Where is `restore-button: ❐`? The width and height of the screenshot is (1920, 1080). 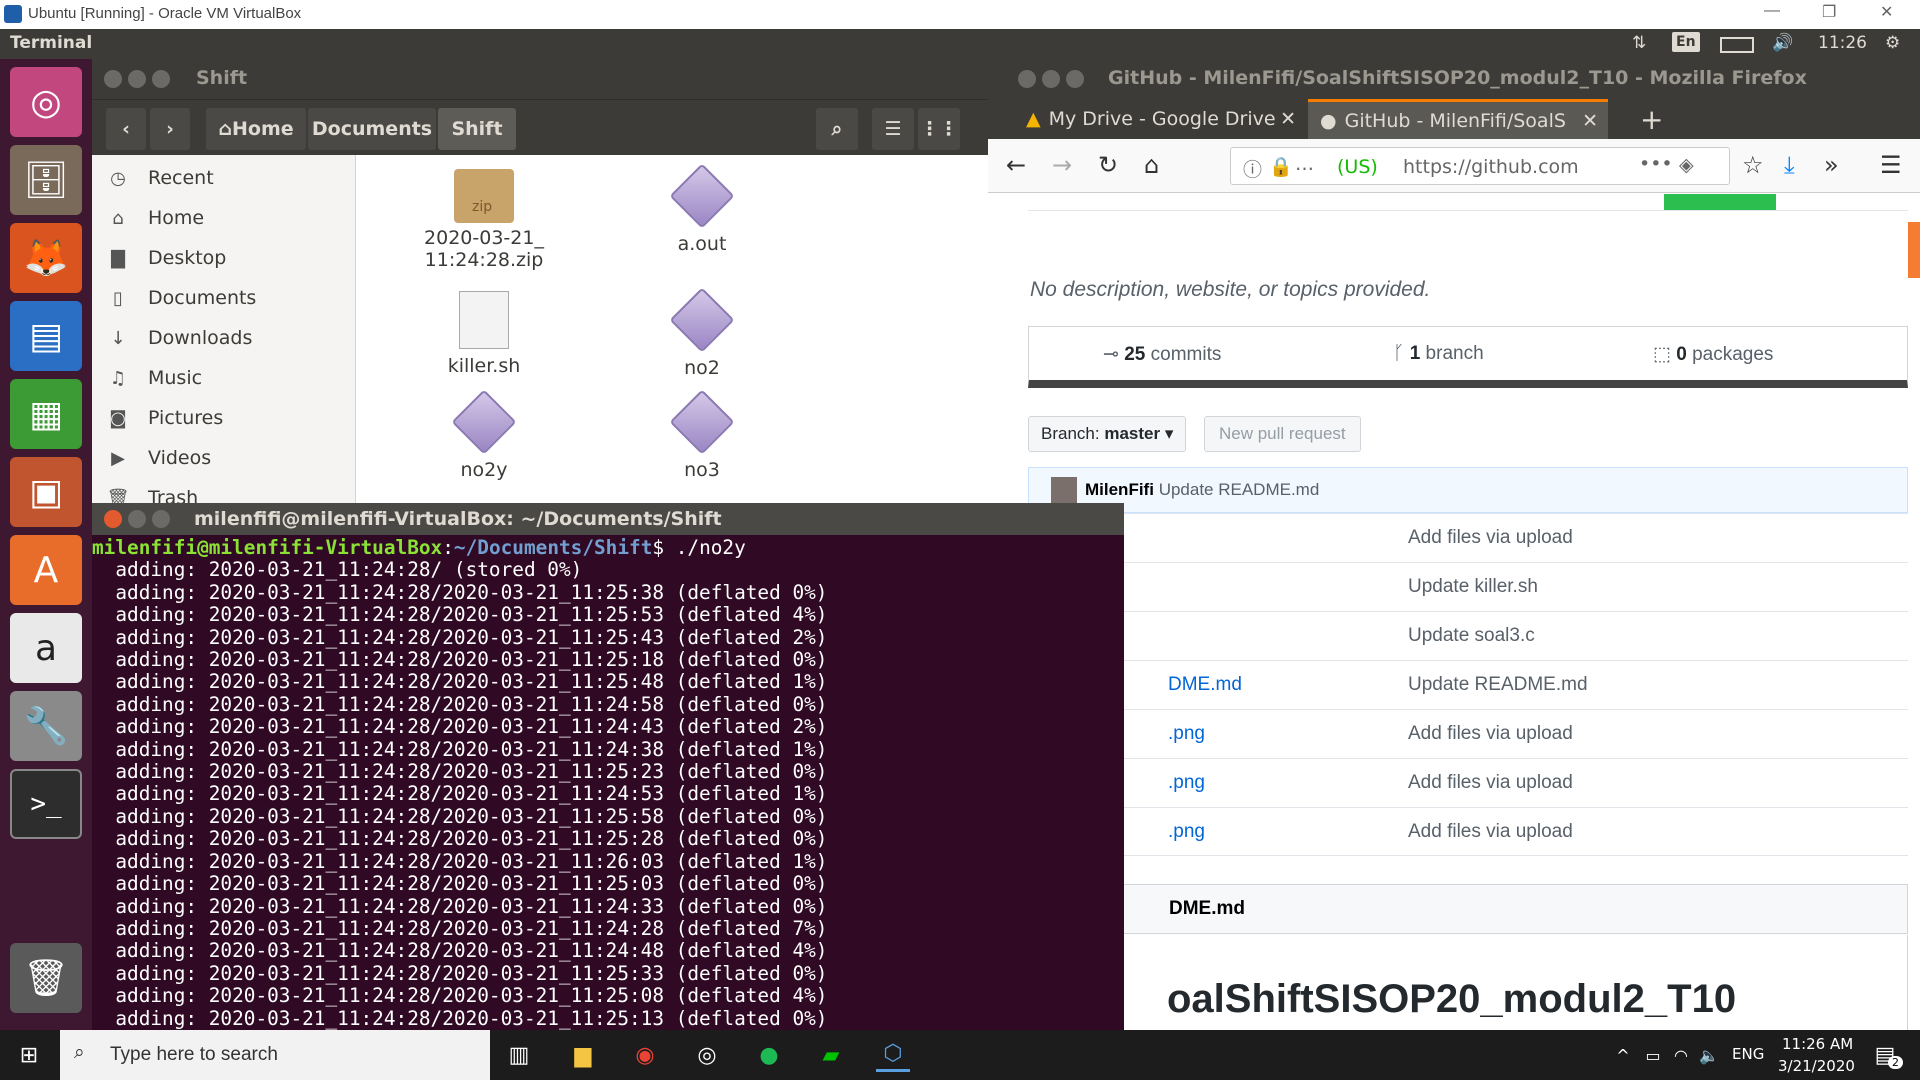 restore-button: ❐ is located at coordinates (1829, 12).